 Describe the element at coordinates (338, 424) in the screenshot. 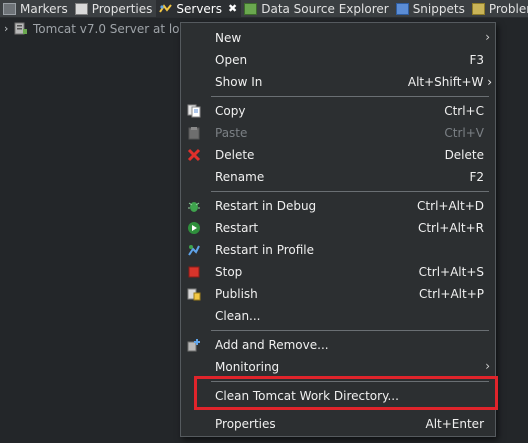

I see `menu-item-properties: Properties Alt+Enter` at that location.